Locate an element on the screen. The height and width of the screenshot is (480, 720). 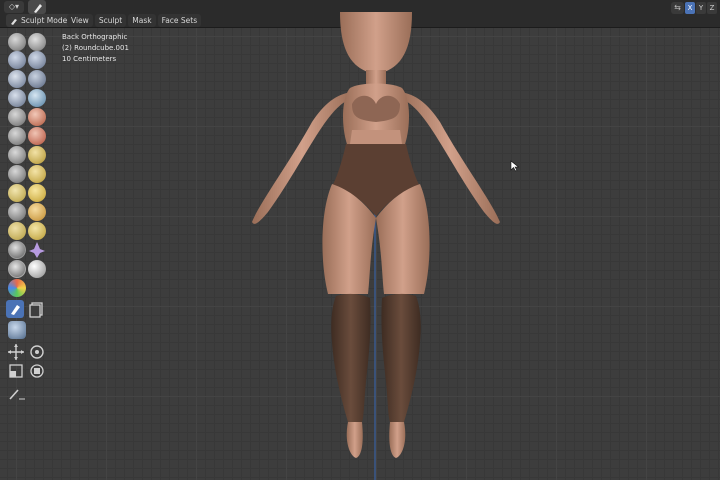
slide-relax-brush-icon is located at coordinates (17, 250).